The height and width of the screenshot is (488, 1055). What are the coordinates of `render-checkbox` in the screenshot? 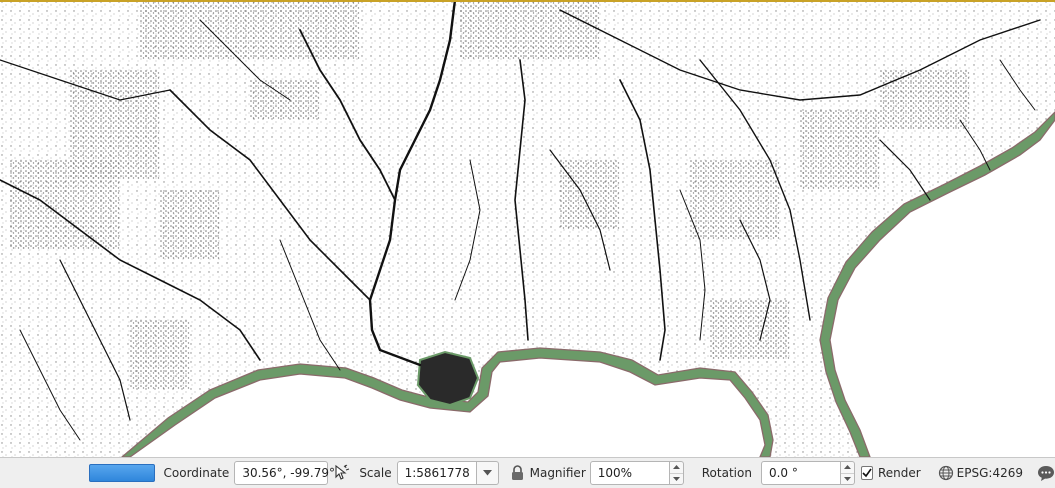 It's located at (866, 473).